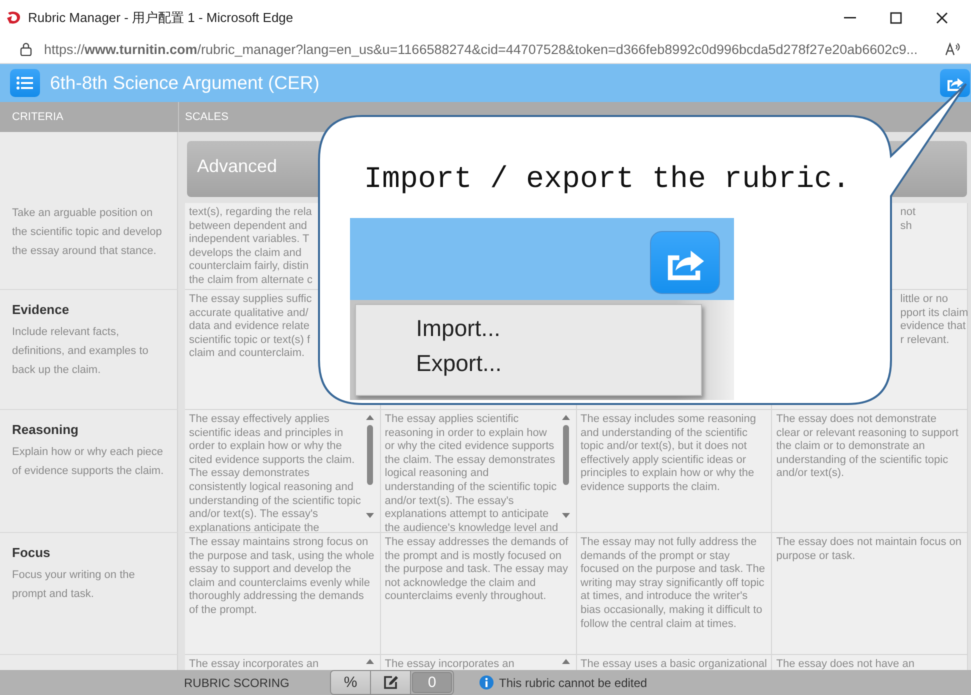 This screenshot has height=695, width=971. I want to click on cell-text: not sh, so click(907, 220).